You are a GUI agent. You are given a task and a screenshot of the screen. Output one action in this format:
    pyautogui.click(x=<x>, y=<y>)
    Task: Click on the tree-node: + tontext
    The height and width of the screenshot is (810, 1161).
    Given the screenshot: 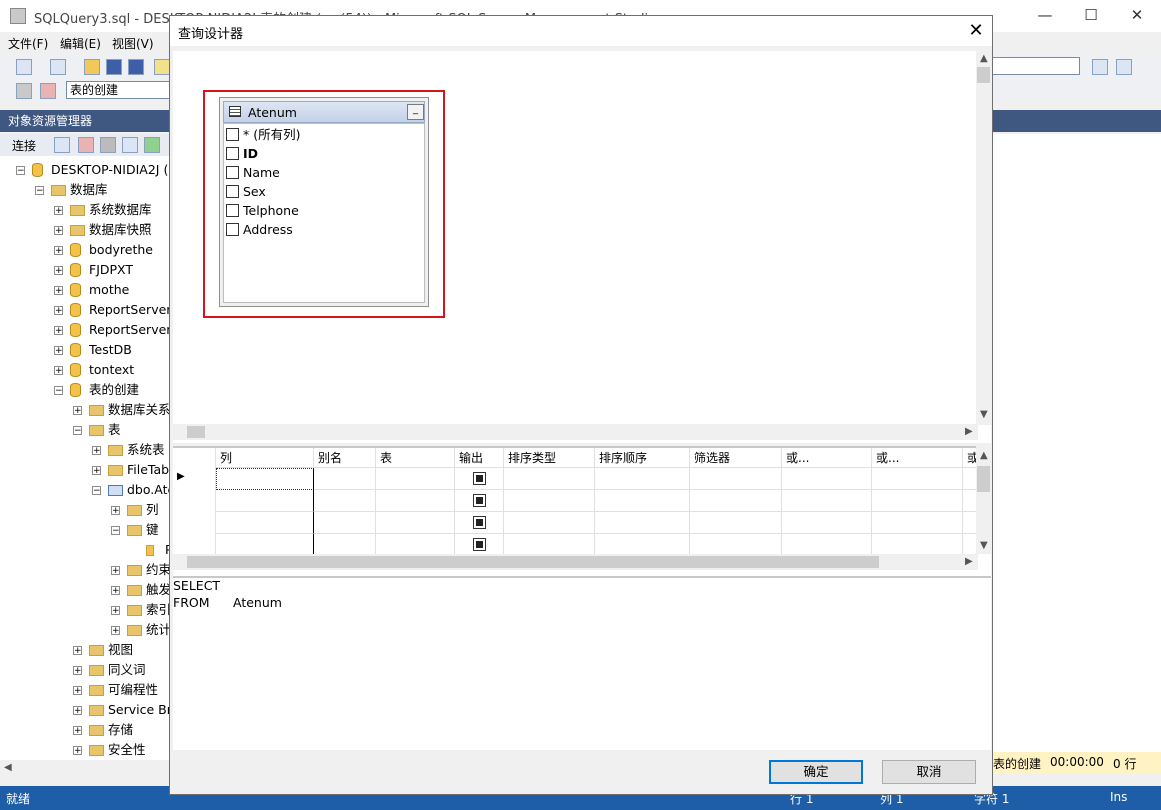 What is the action you would take?
    pyautogui.click(x=85, y=370)
    